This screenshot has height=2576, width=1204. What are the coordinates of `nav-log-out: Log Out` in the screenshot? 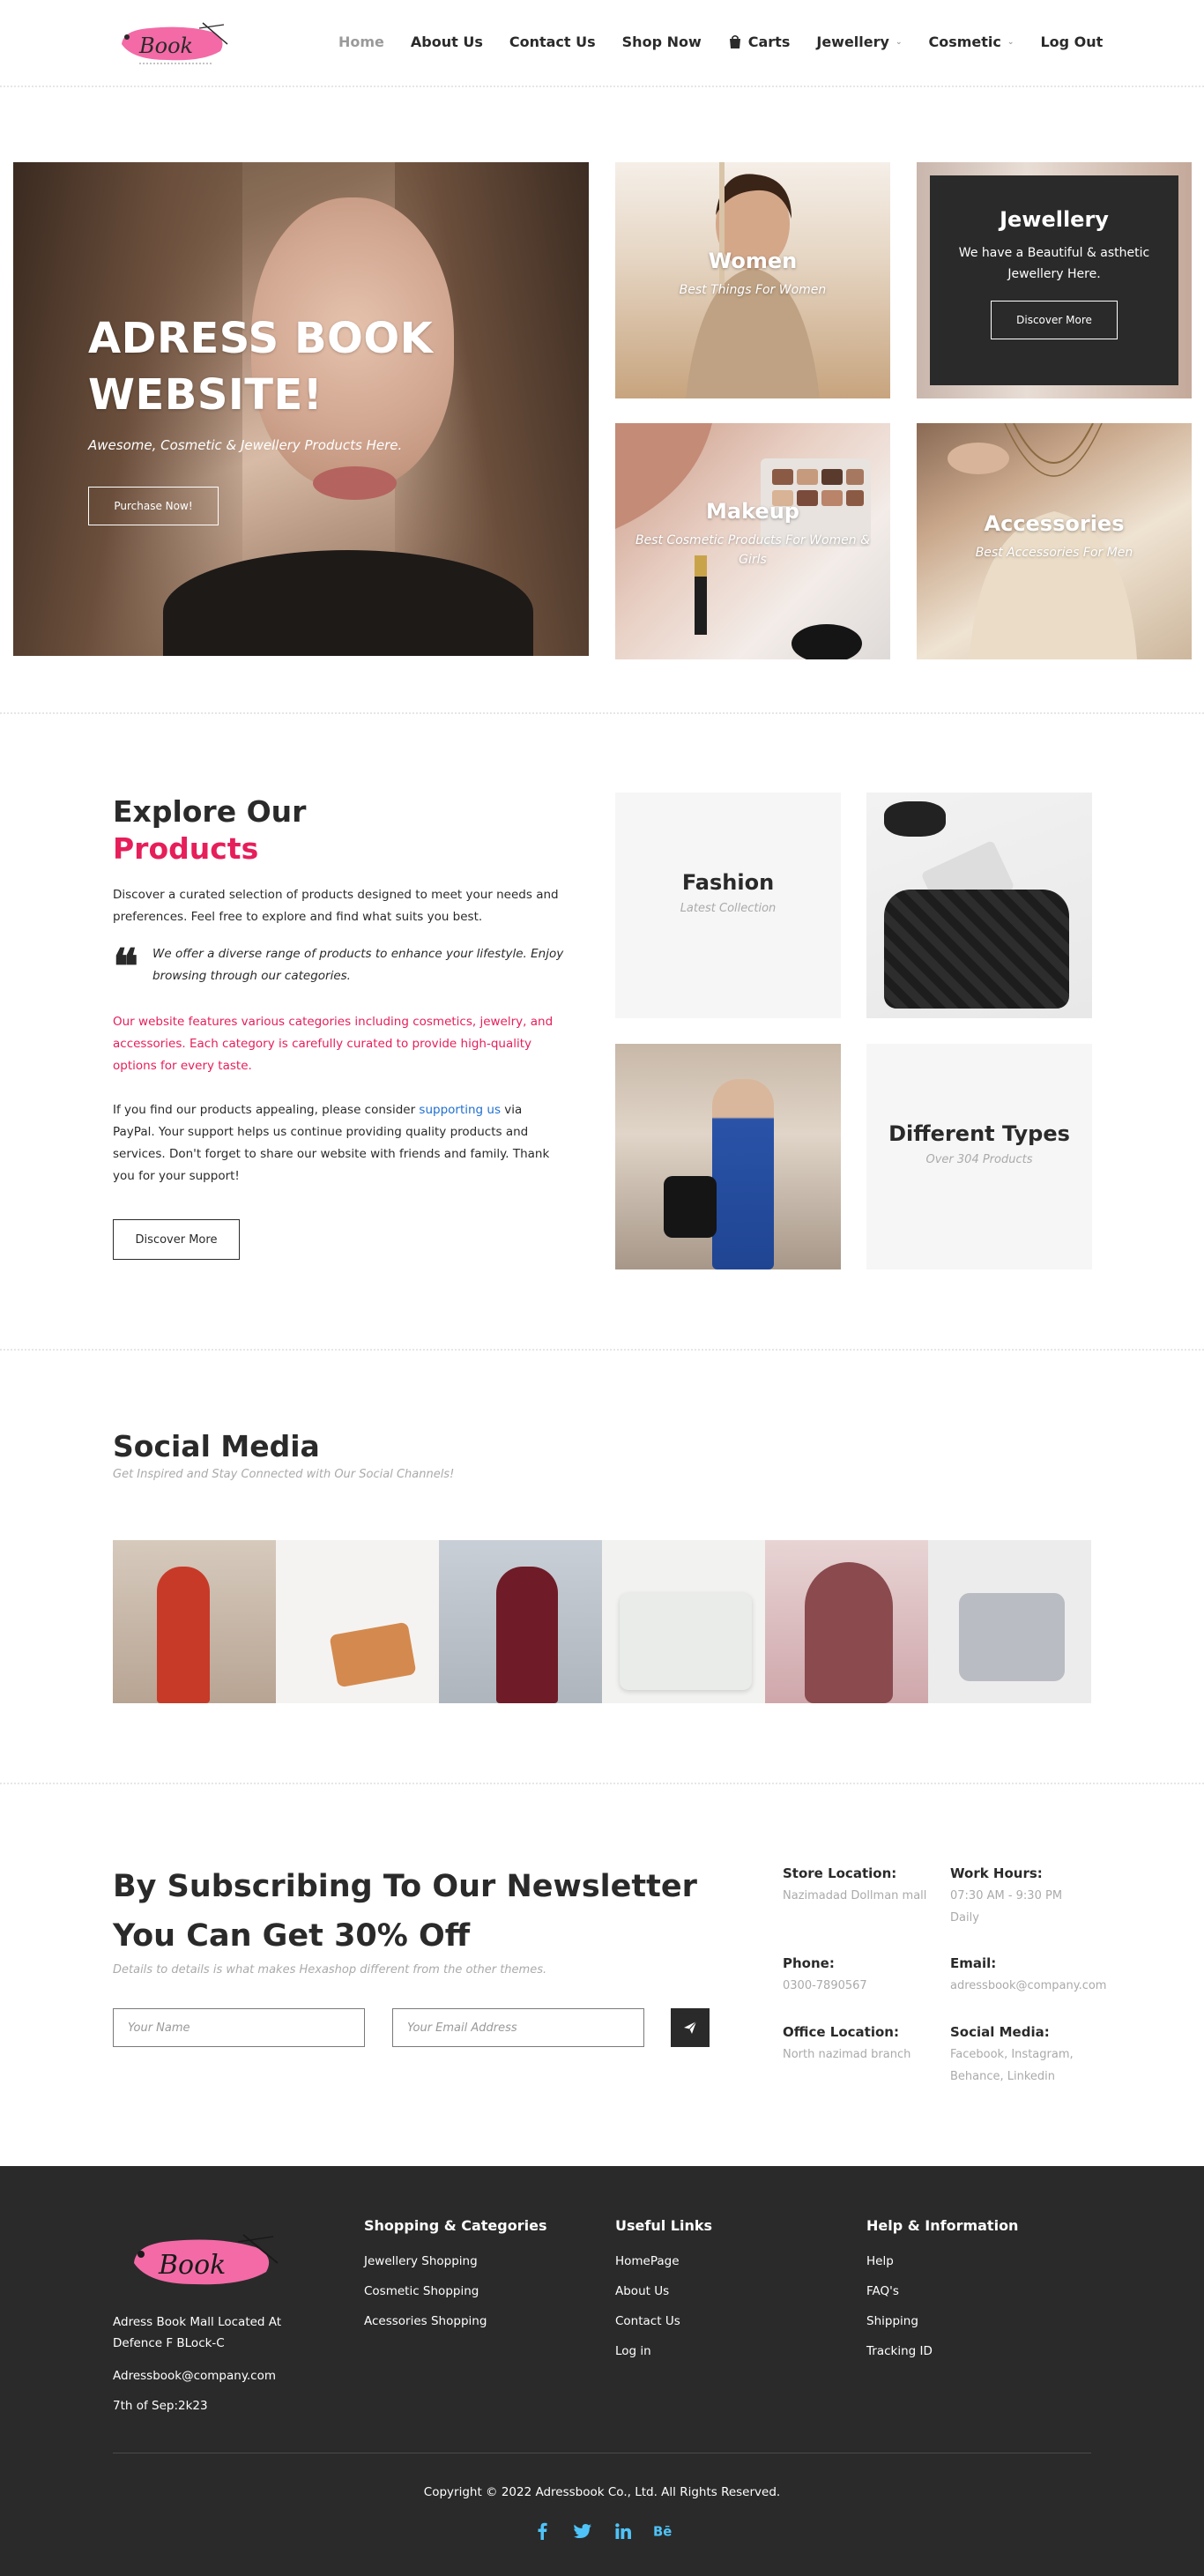 It's located at (1071, 42).